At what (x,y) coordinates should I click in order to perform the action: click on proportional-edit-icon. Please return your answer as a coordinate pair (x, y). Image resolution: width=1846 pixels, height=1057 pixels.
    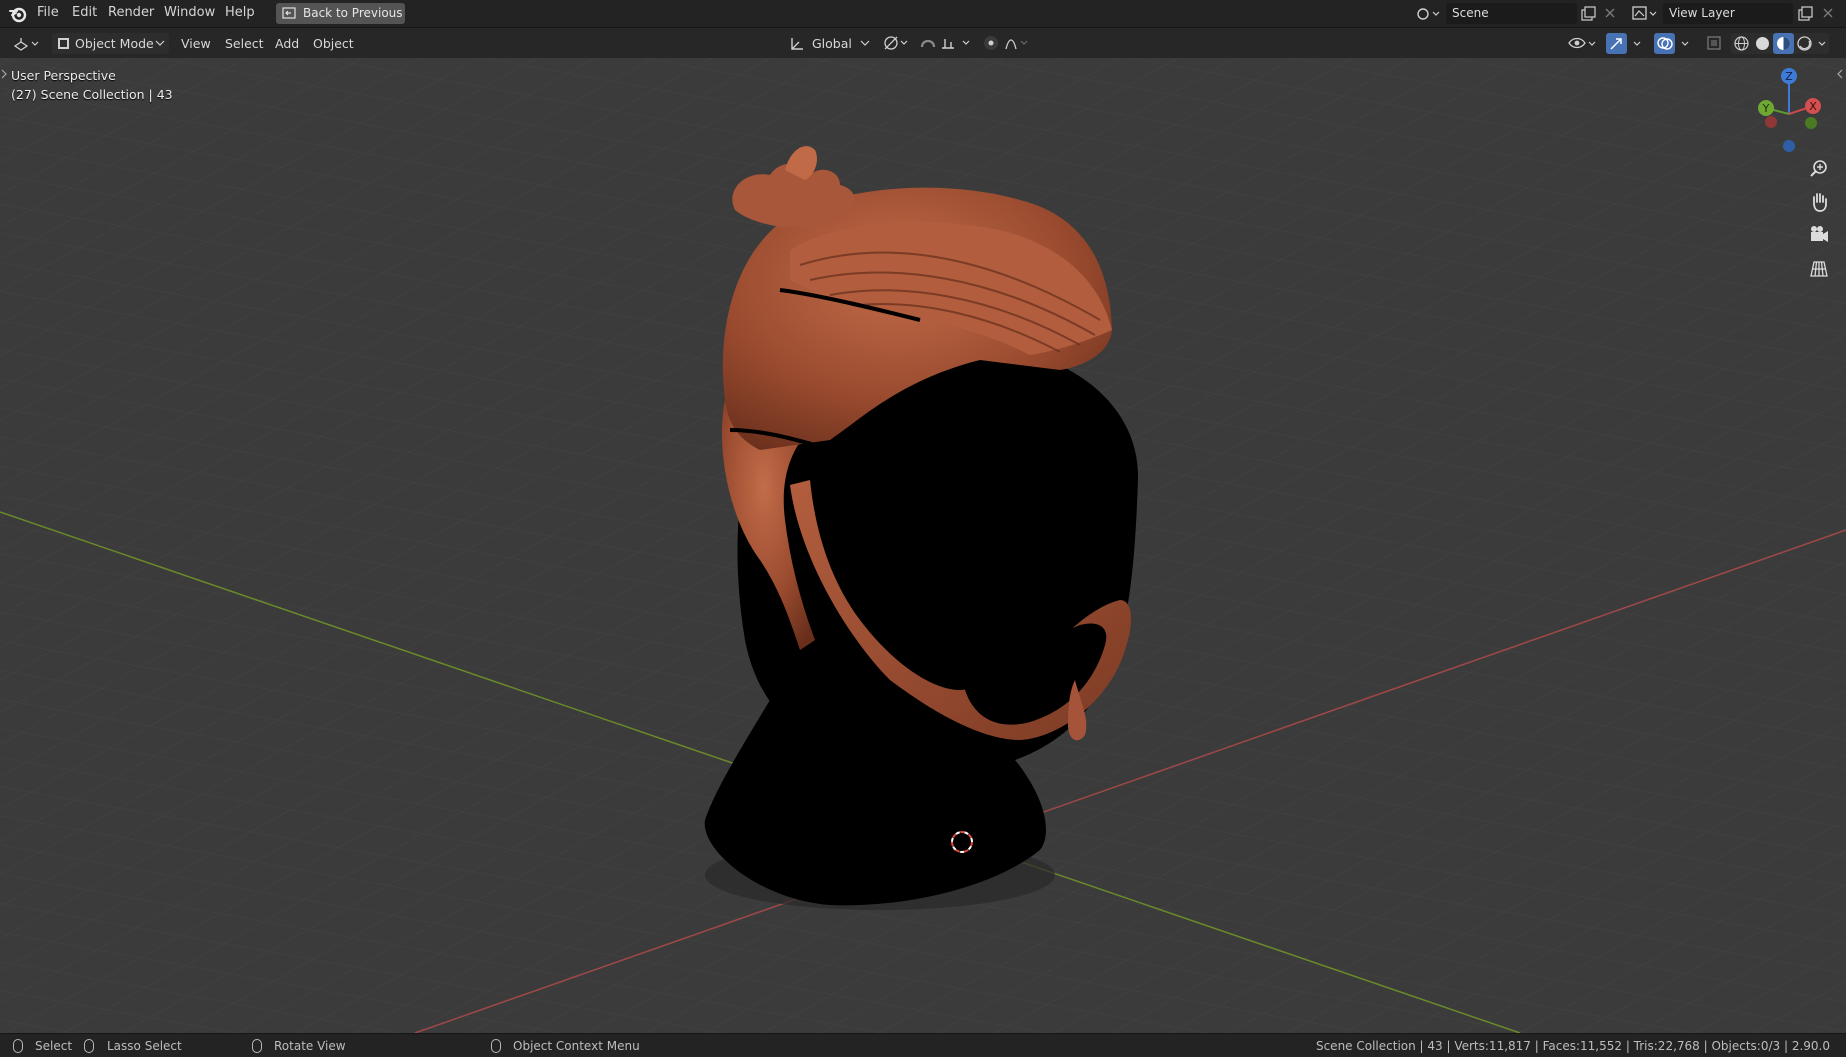
    Looking at the image, I should click on (991, 43).